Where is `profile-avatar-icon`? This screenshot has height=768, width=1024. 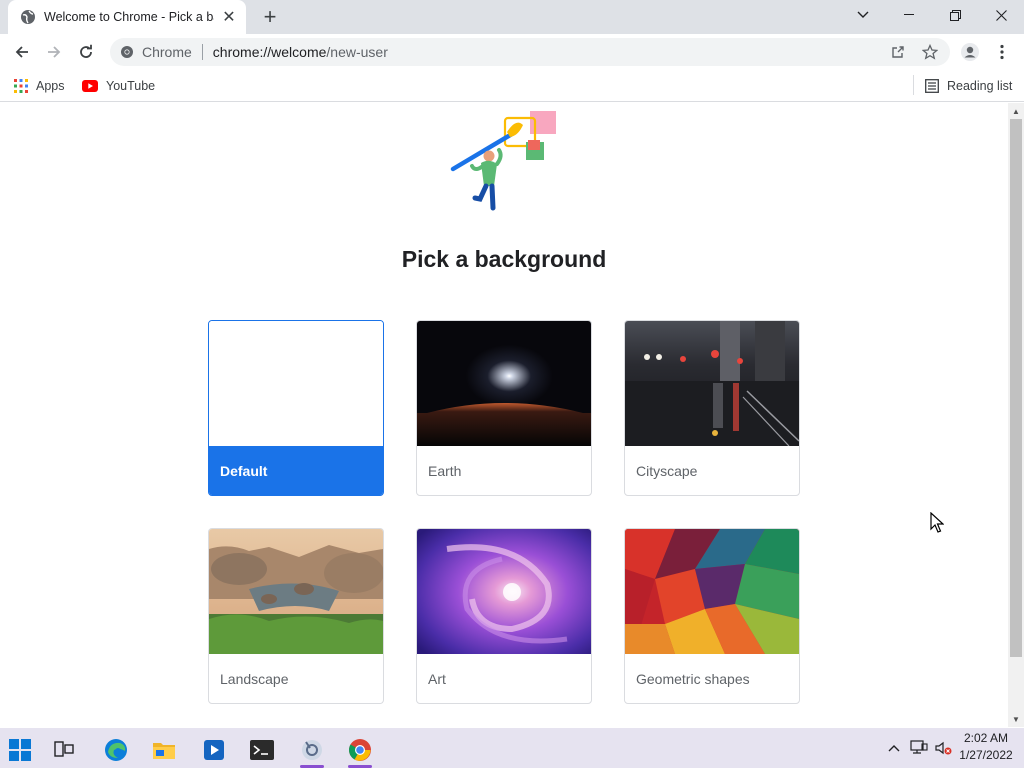
profile-avatar-icon is located at coordinates (970, 52).